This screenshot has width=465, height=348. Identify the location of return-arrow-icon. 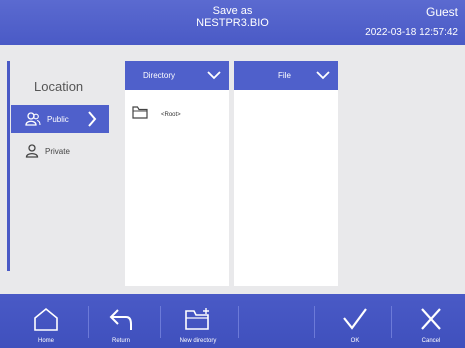
(121, 315).